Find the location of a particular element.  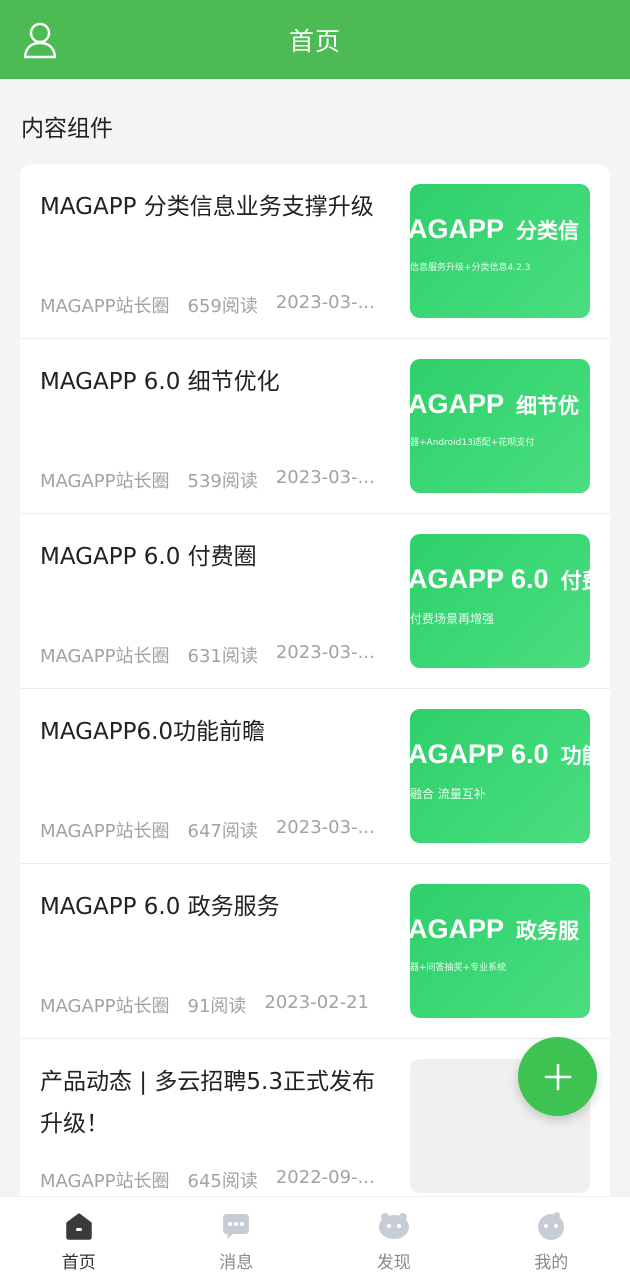

article-title: MAGAPP 分类信息业务支撑升级 is located at coordinates (207, 207).